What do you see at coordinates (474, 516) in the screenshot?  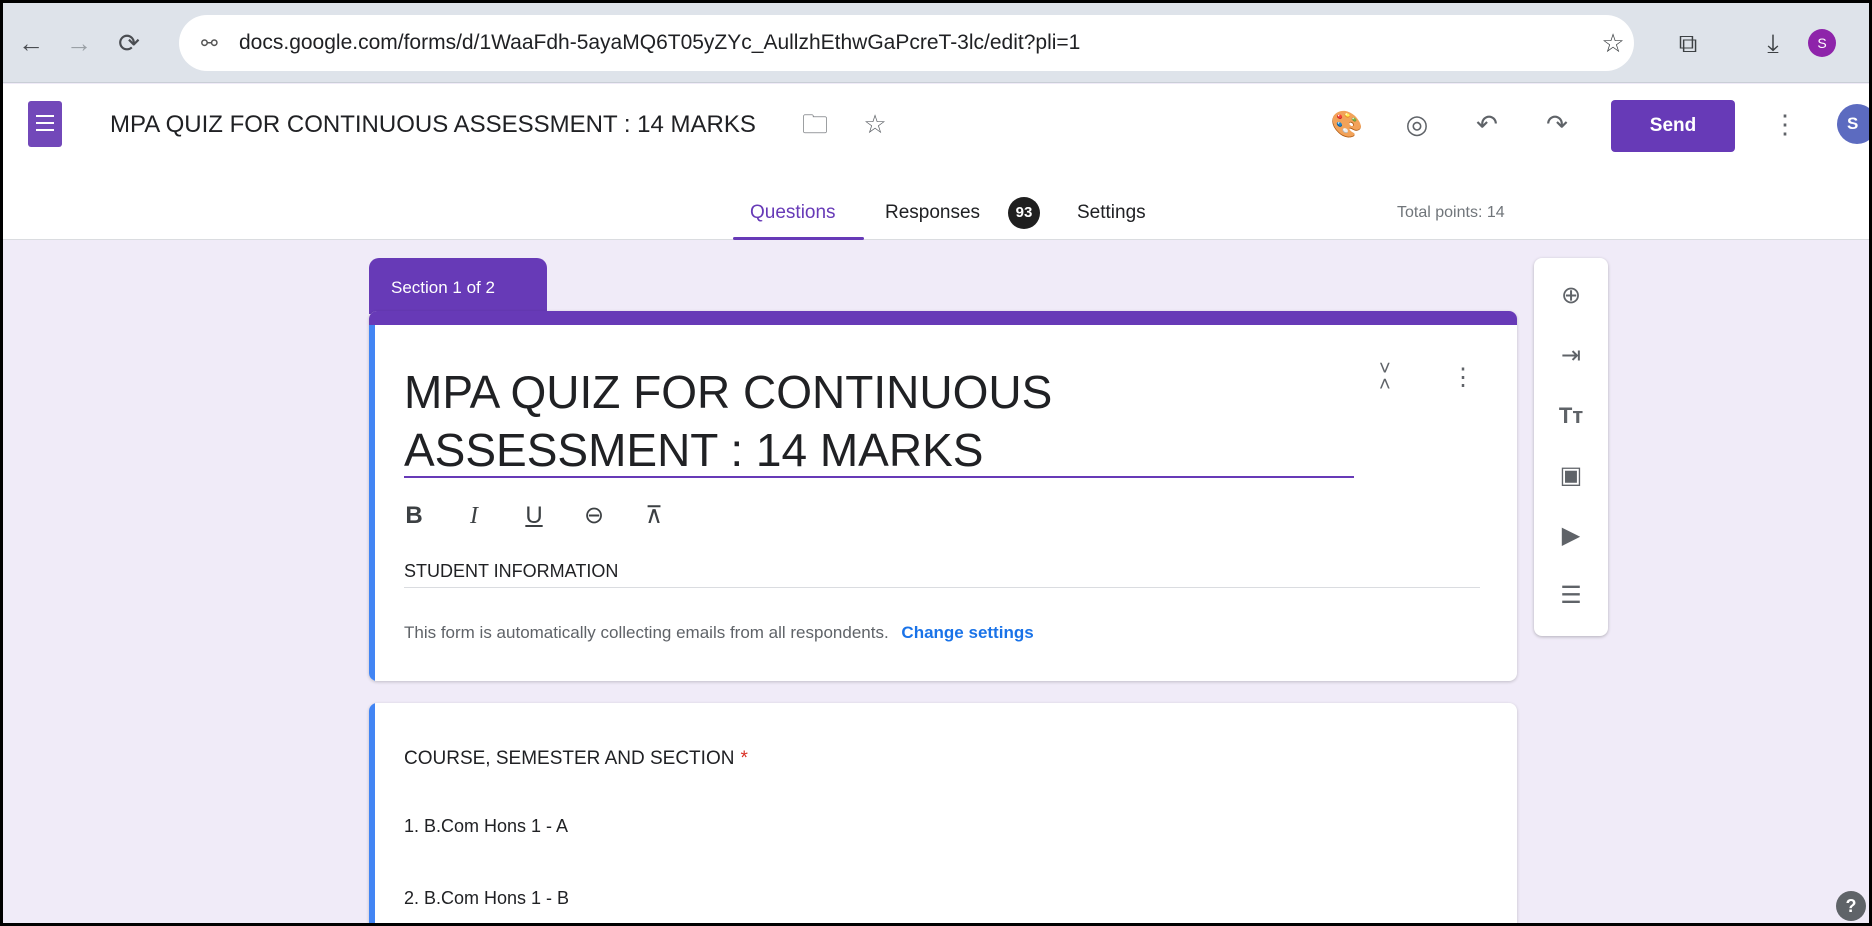 I see `italic-icon: I` at bounding box center [474, 516].